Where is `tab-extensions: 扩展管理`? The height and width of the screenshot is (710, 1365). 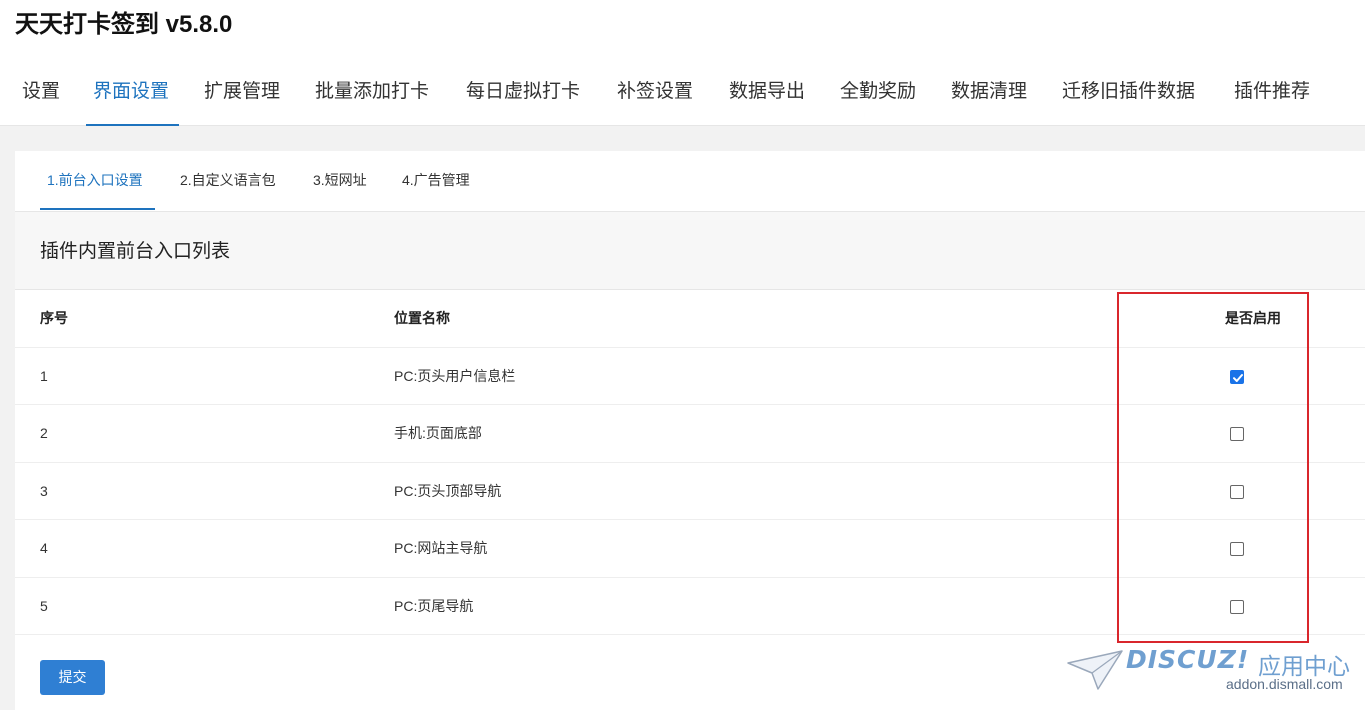
tab-extensions: 扩展管理 is located at coordinates (242, 99).